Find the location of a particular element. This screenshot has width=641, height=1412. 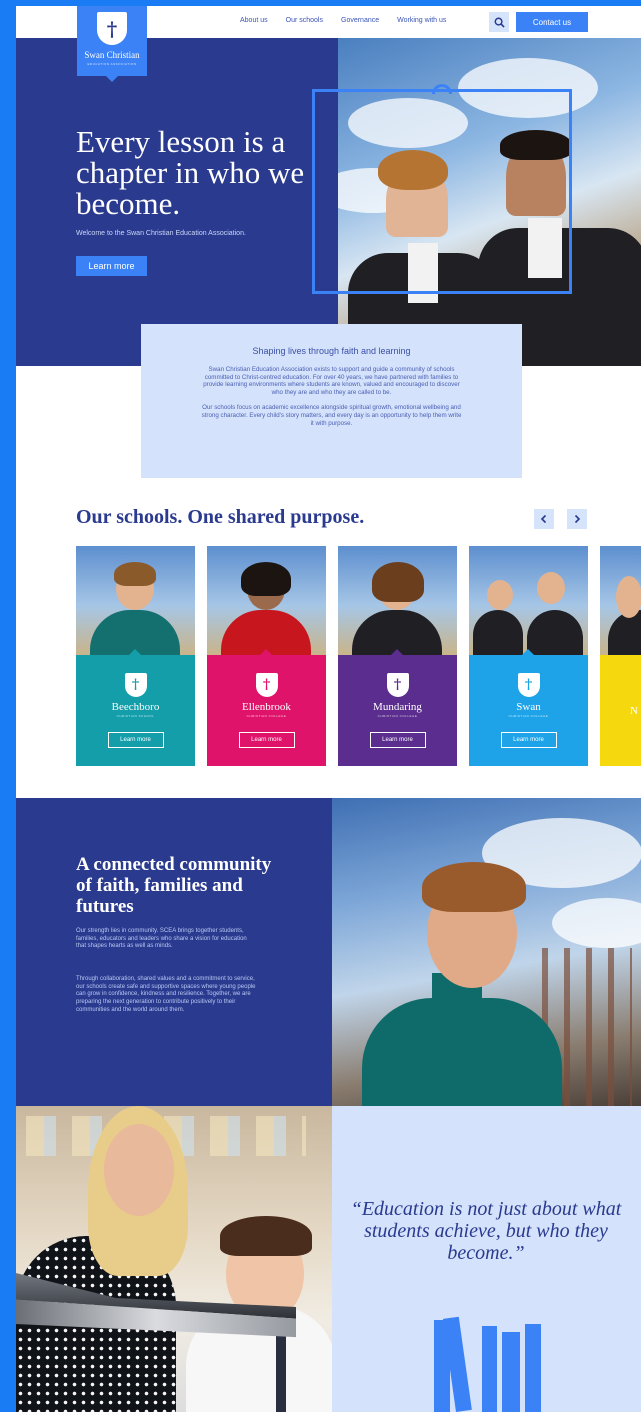

teacher-student-photo is located at coordinates (174, 1259).